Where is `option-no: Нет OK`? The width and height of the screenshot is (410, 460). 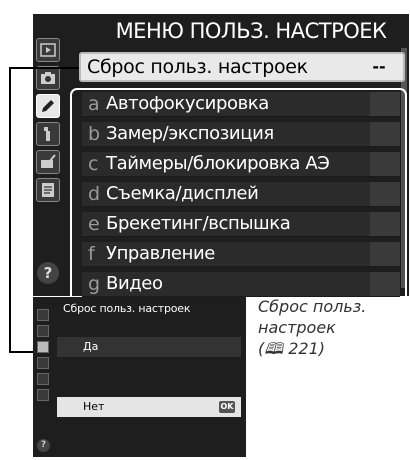
option-no: Нет OK is located at coordinates (149, 407).